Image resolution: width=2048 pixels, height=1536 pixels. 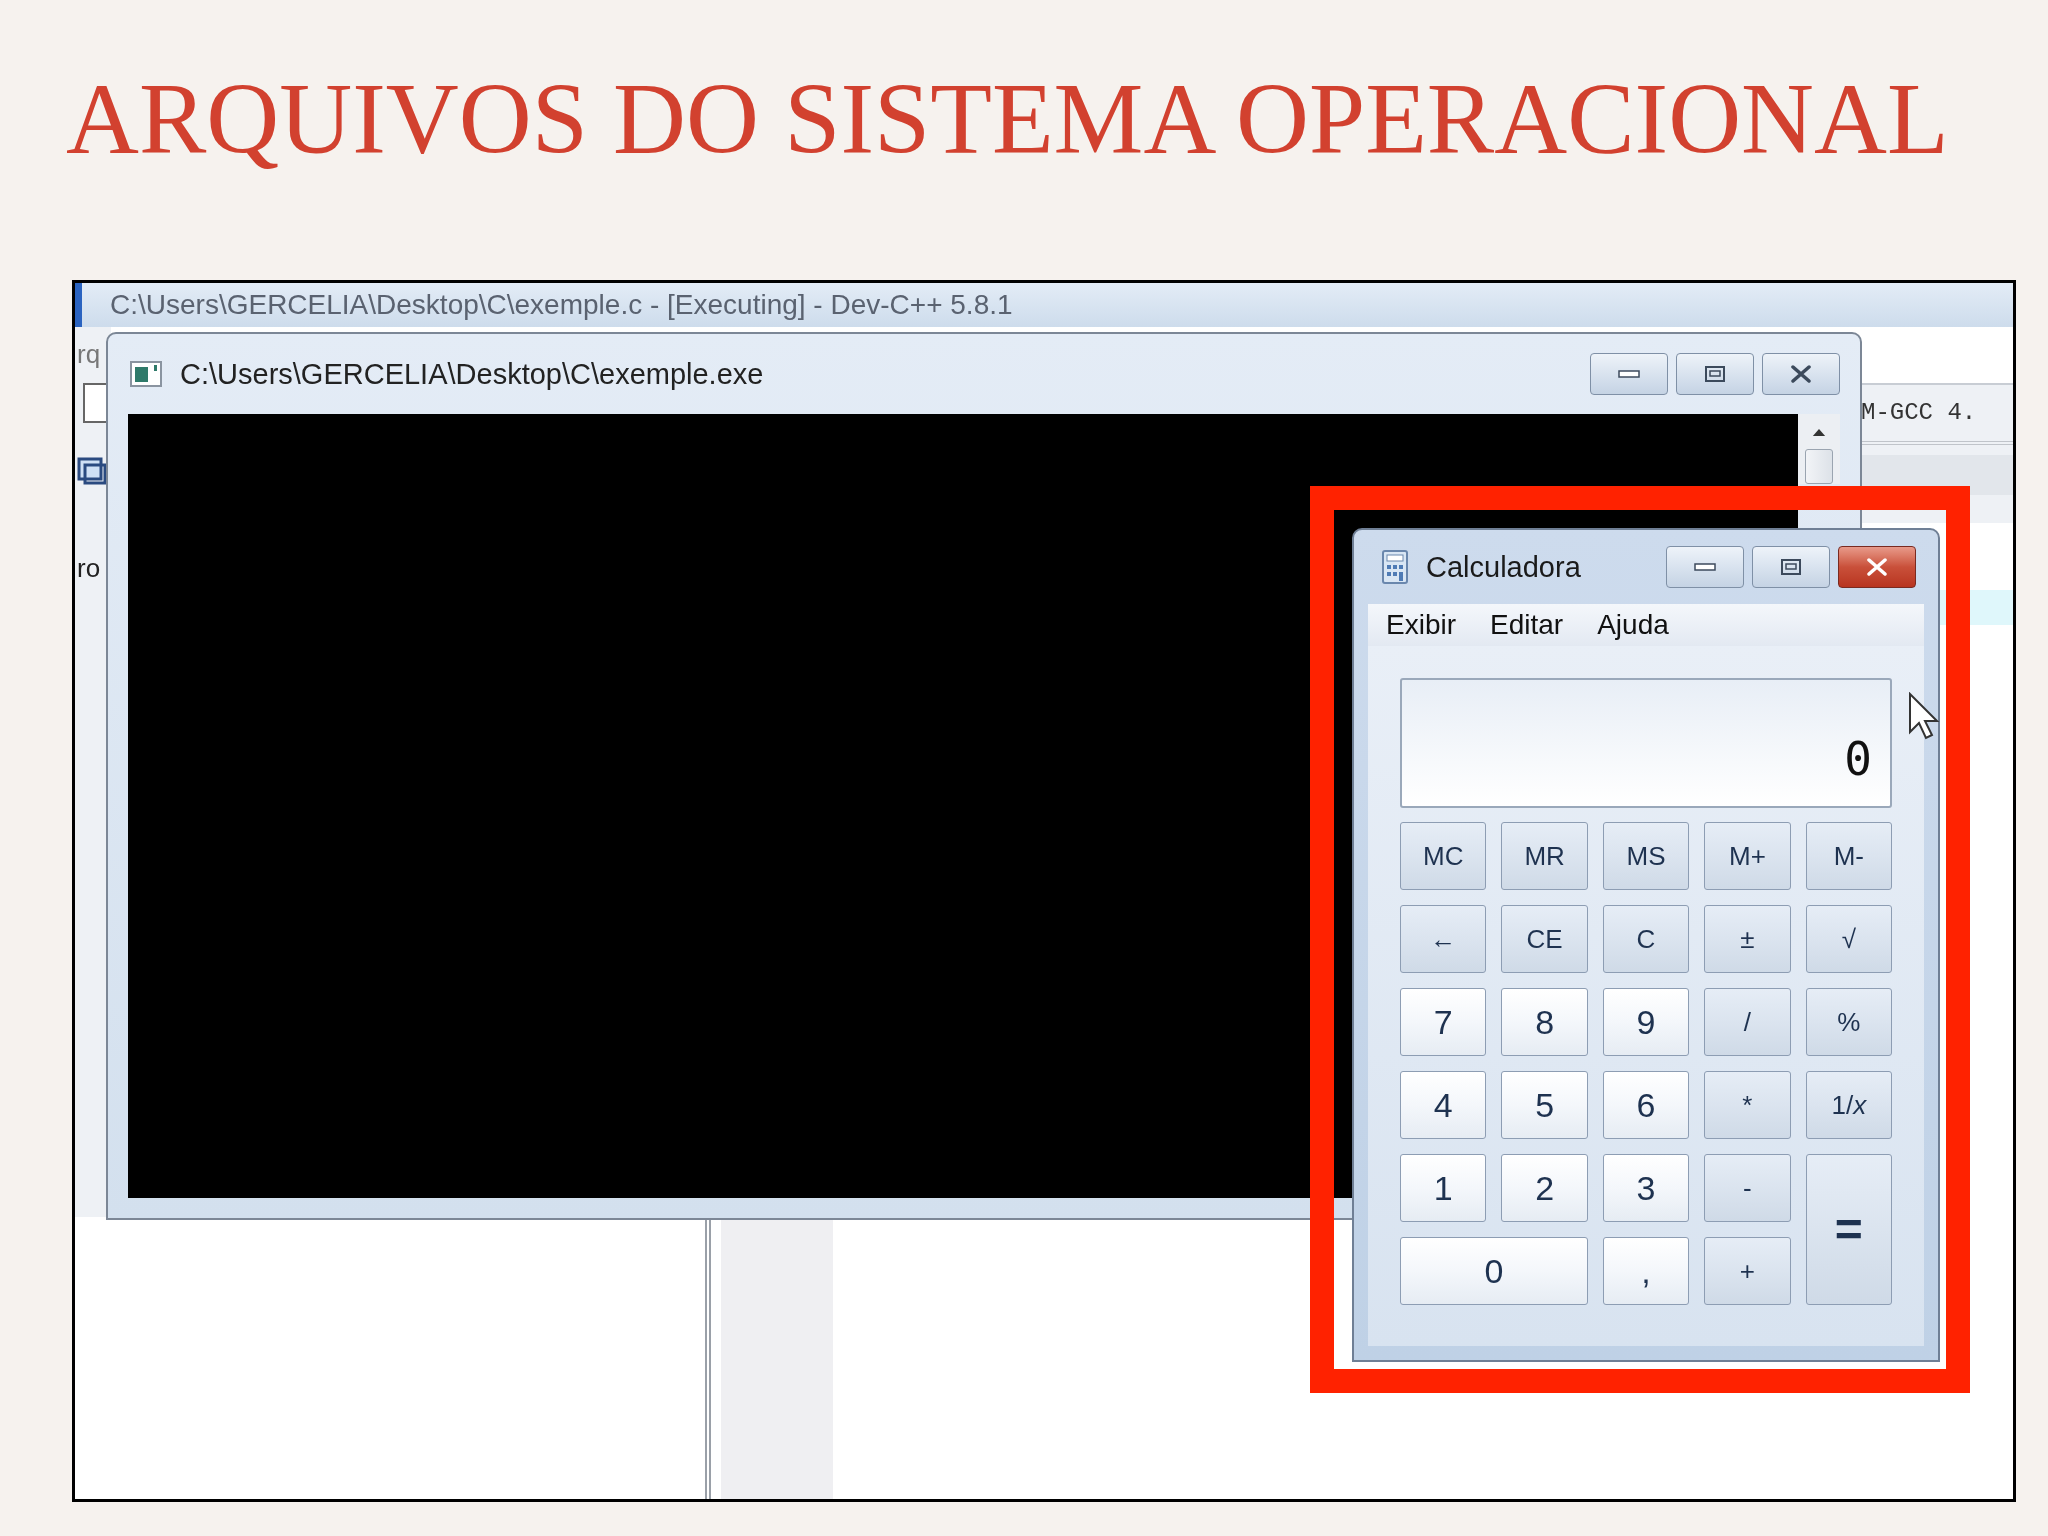 I want to click on calculator-key: 0, so click(x=1494, y=1271).